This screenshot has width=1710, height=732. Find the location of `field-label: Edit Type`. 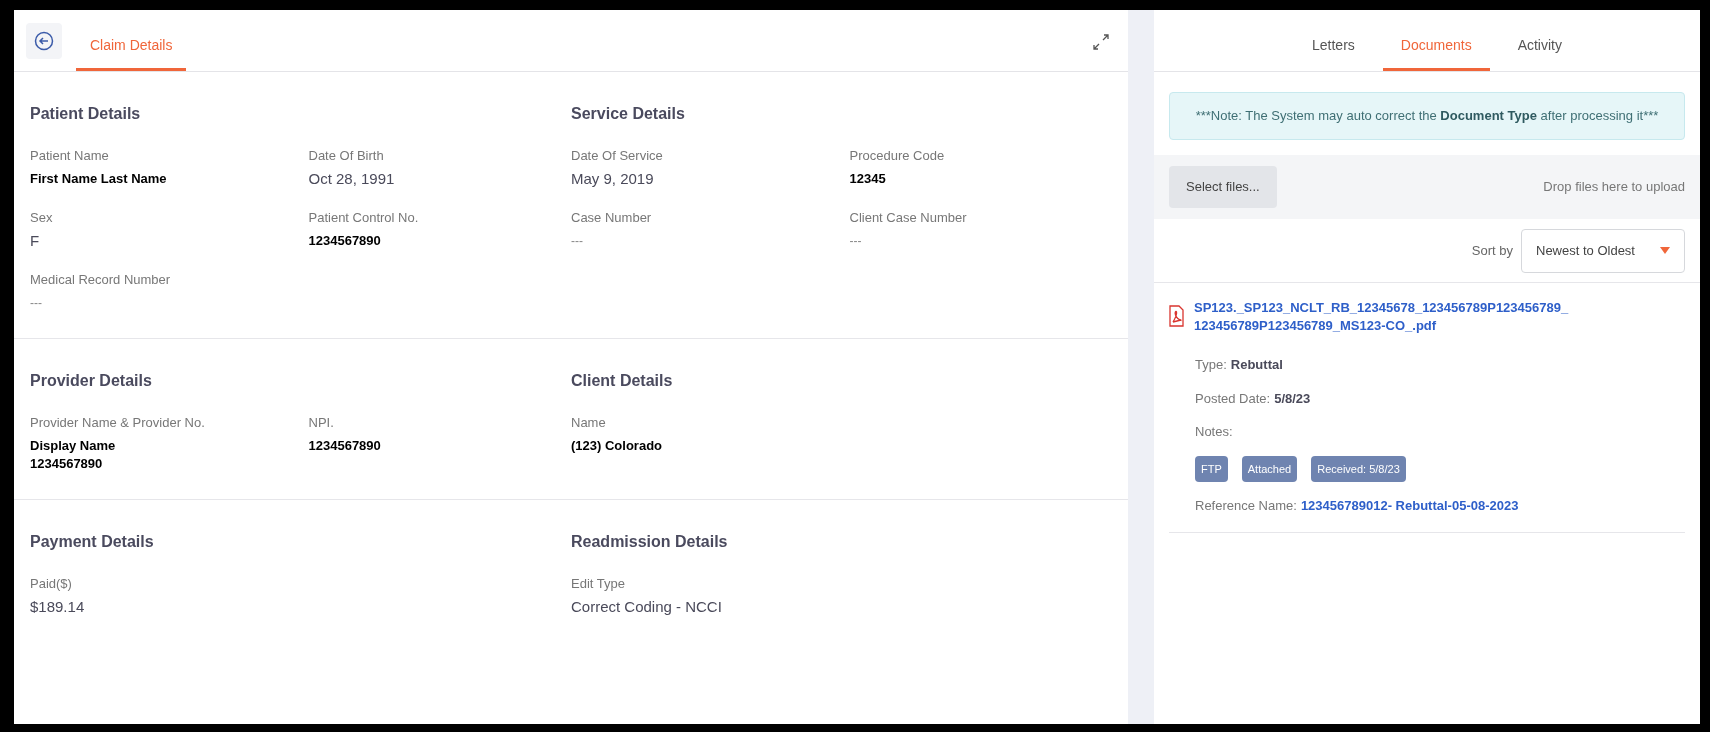

field-label: Edit Type is located at coordinates (598, 584).